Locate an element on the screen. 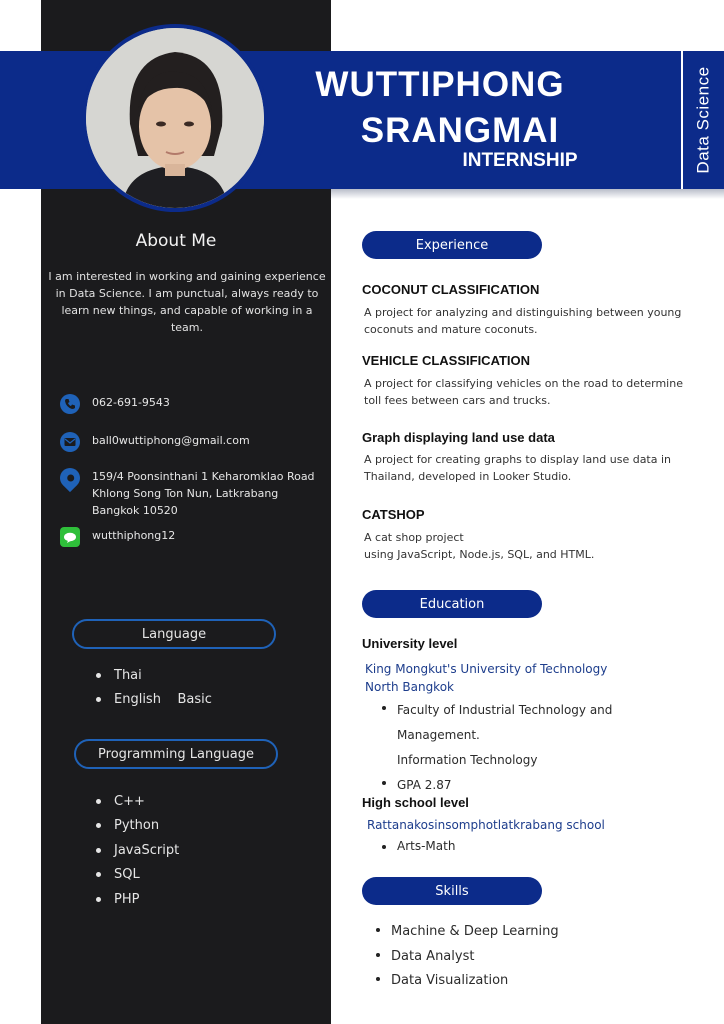 Image resolution: width=724 pixels, height=1024 pixels. list-item: PHP is located at coordinates (137, 899).